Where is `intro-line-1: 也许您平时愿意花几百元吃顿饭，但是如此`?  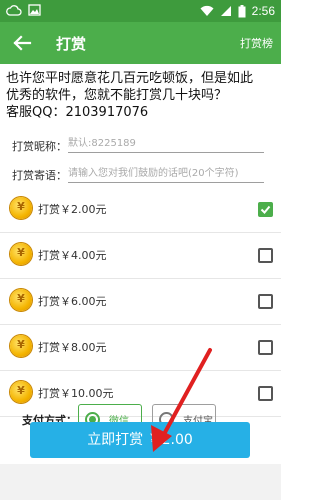
intro-line-1: 也许您平时愿意花几百元吃顿饭，但是如此 is located at coordinates (130, 78).